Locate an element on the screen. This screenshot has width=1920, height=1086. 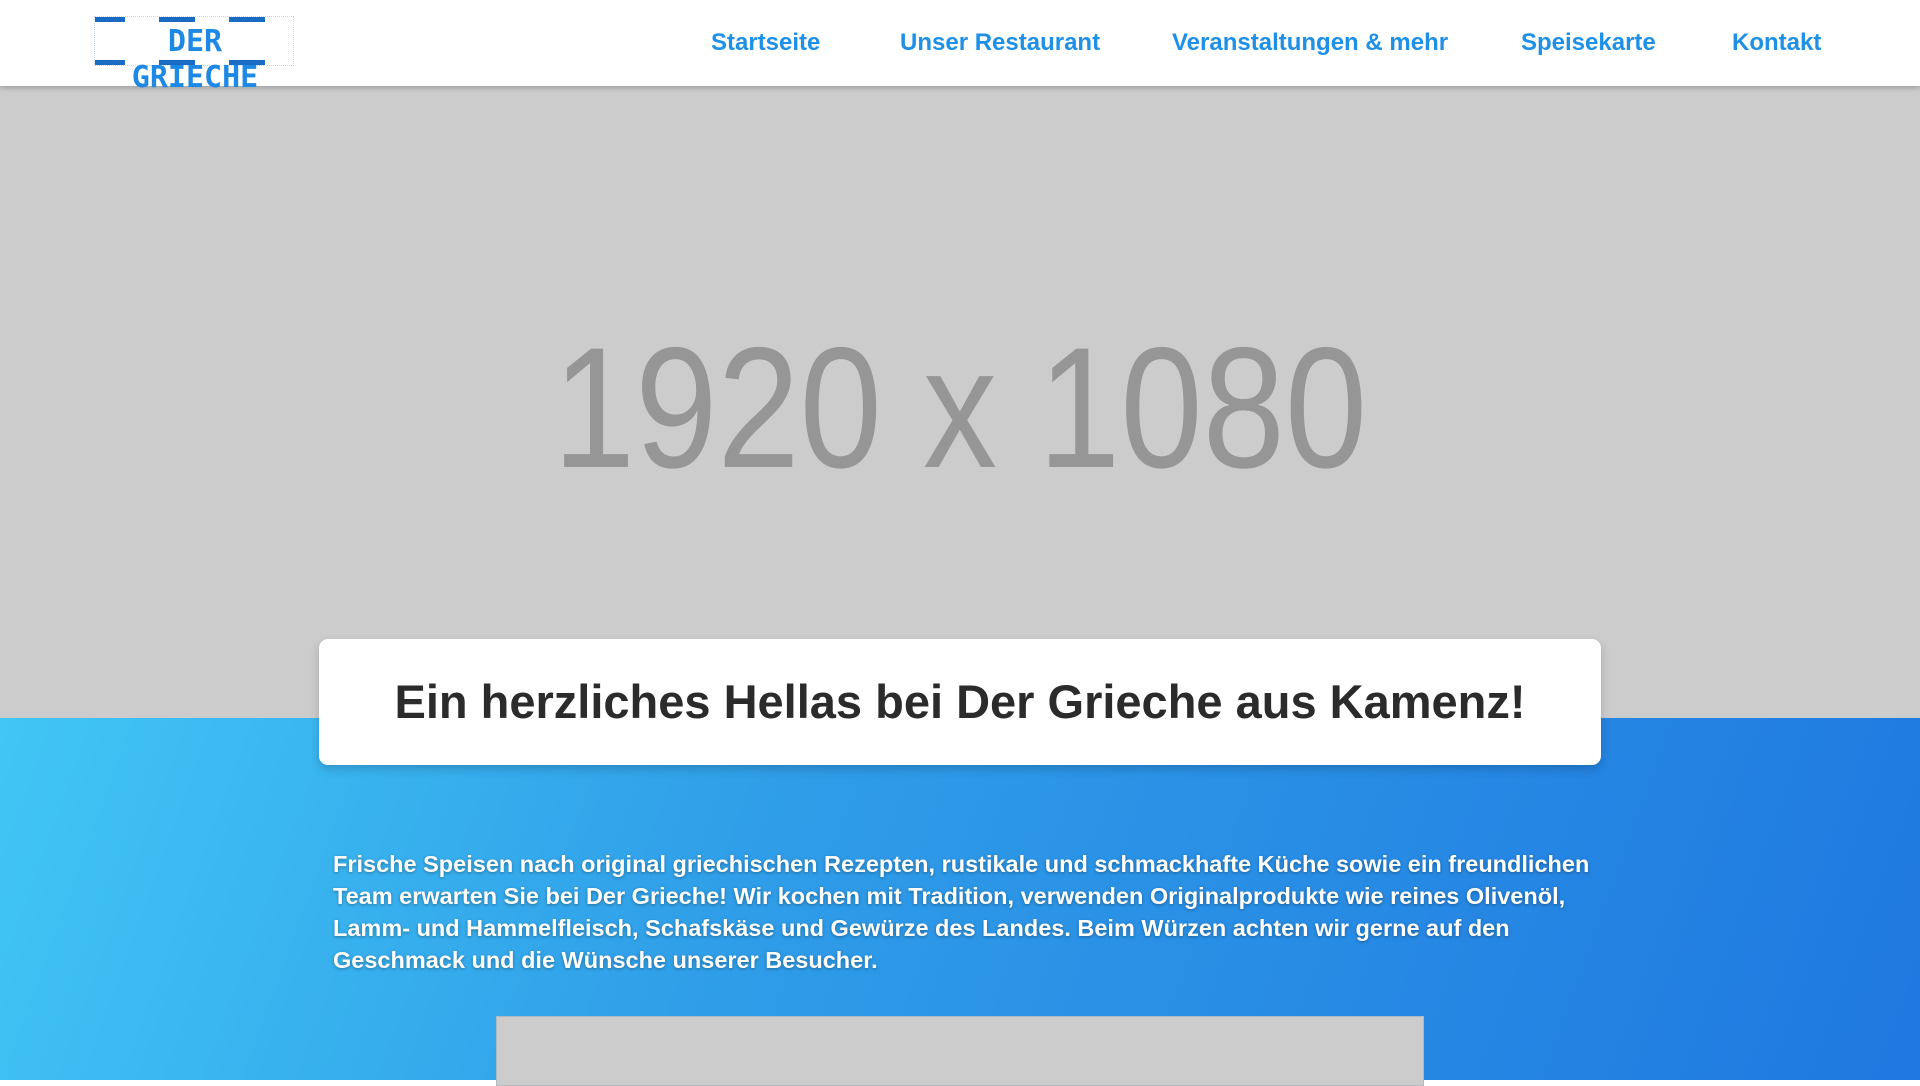
nav-link-unser-restaurant: Unser Restaurant is located at coordinates (1000, 43).